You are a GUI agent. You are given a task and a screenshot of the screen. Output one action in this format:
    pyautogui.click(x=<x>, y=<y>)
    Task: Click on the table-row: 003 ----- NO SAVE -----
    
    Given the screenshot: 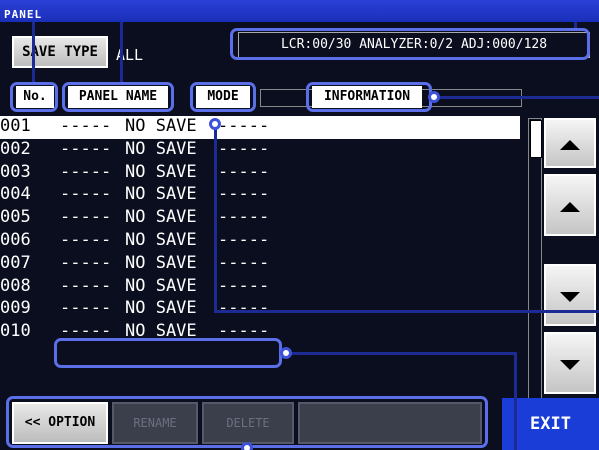 What is the action you would take?
    pyautogui.click(x=260, y=173)
    